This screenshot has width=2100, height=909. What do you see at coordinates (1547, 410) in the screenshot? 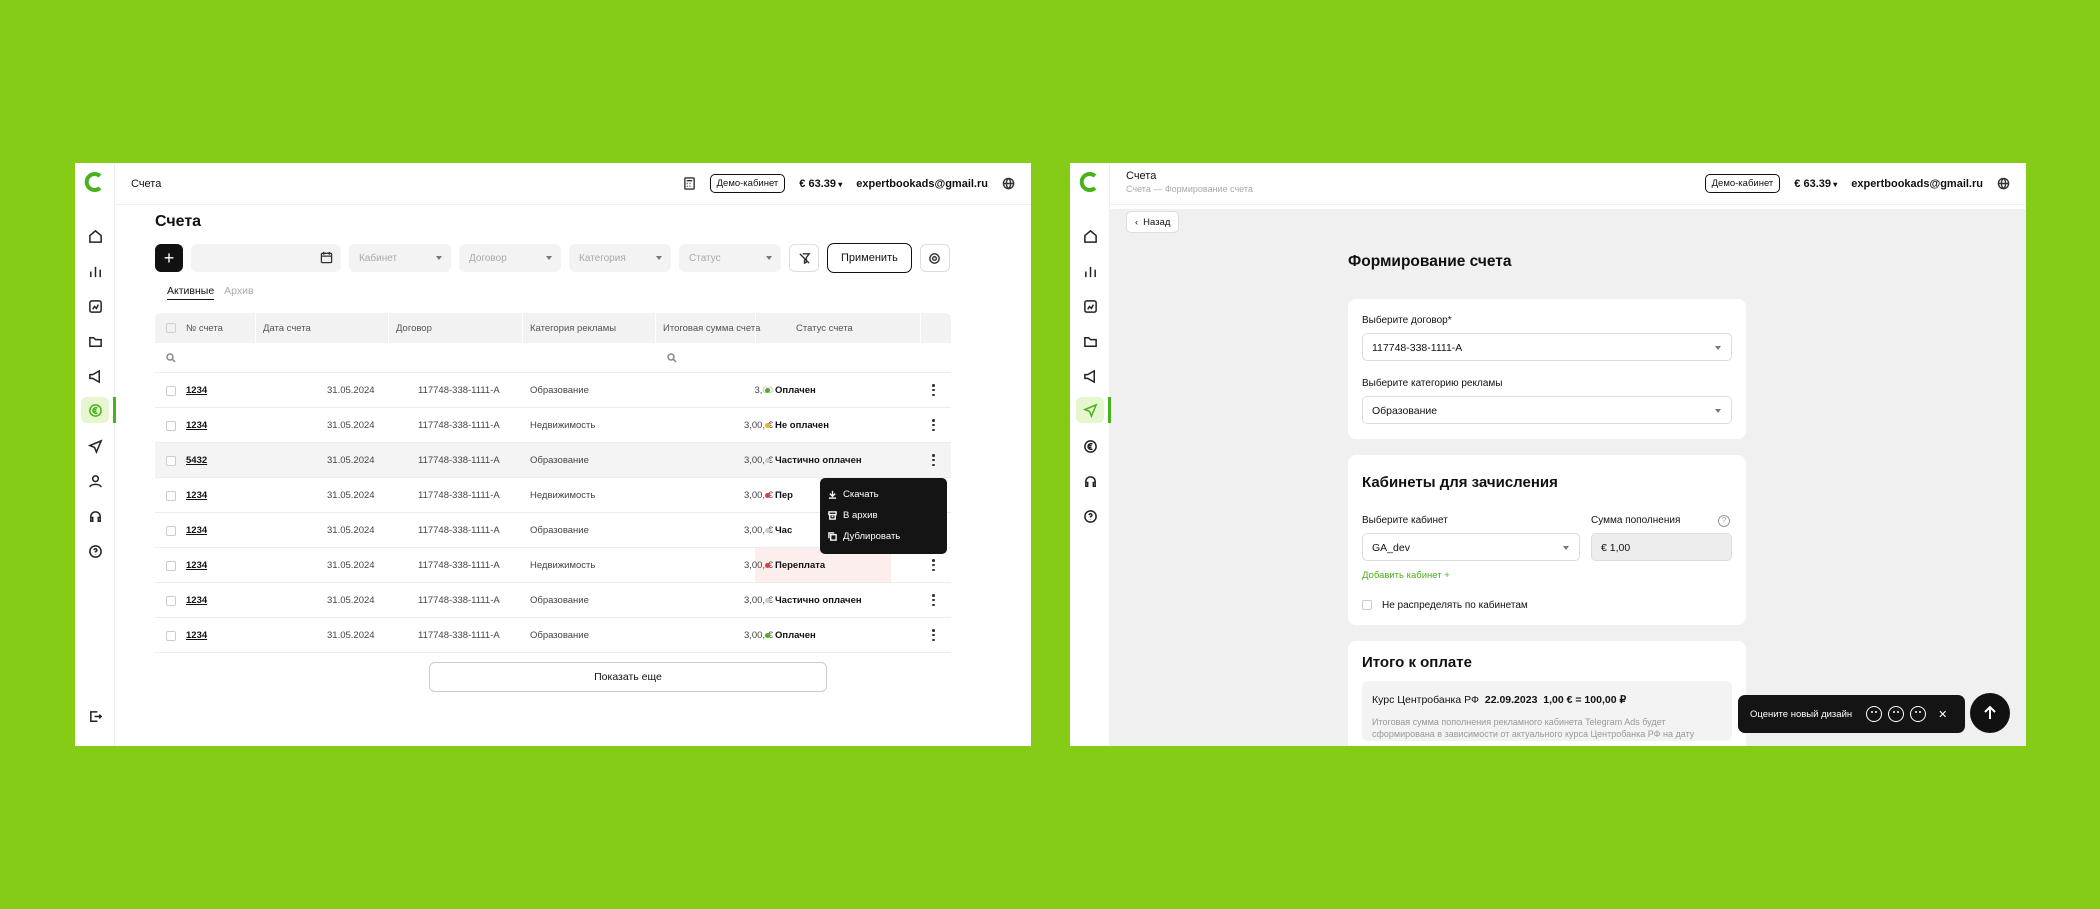
I see `category-select: Образование` at bounding box center [1547, 410].